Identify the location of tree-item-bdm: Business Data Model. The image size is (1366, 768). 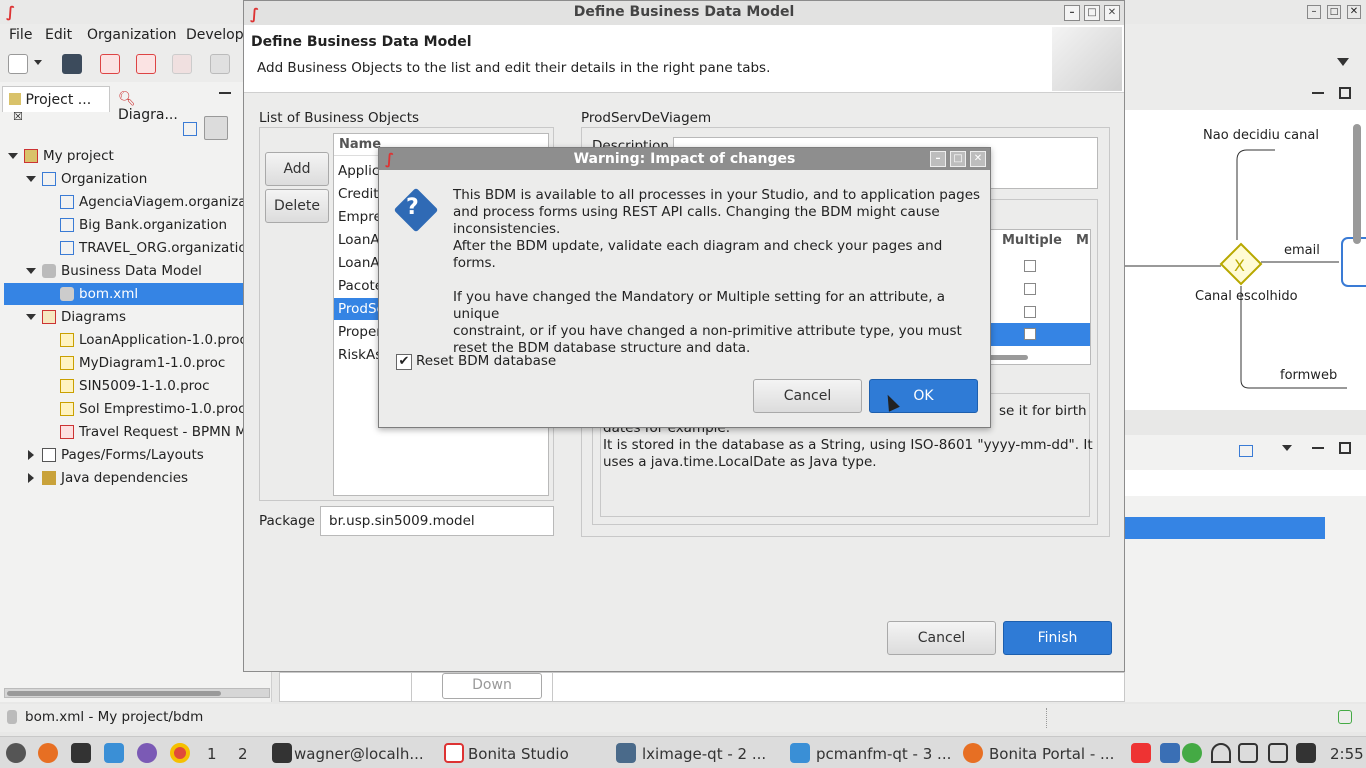
(135, 271).